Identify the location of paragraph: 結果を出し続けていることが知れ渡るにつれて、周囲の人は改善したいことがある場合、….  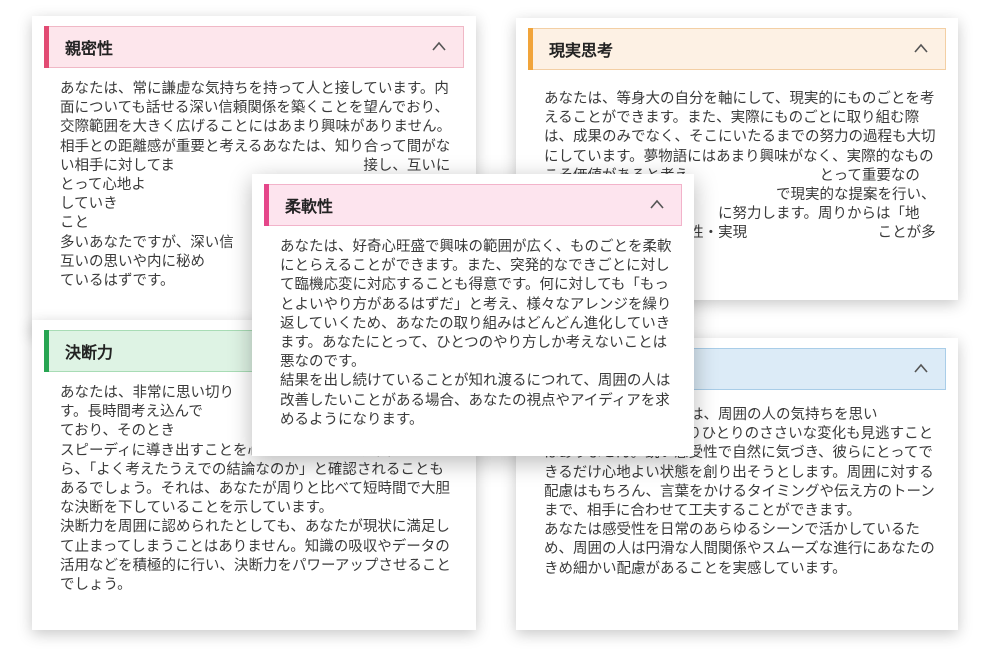
(475, 400).